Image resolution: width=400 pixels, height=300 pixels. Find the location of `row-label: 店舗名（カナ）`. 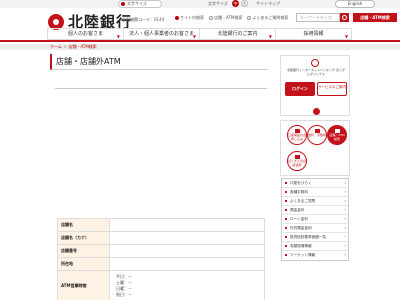

row-label: 店舗名（カナ） is located at coordinates (83, 238).